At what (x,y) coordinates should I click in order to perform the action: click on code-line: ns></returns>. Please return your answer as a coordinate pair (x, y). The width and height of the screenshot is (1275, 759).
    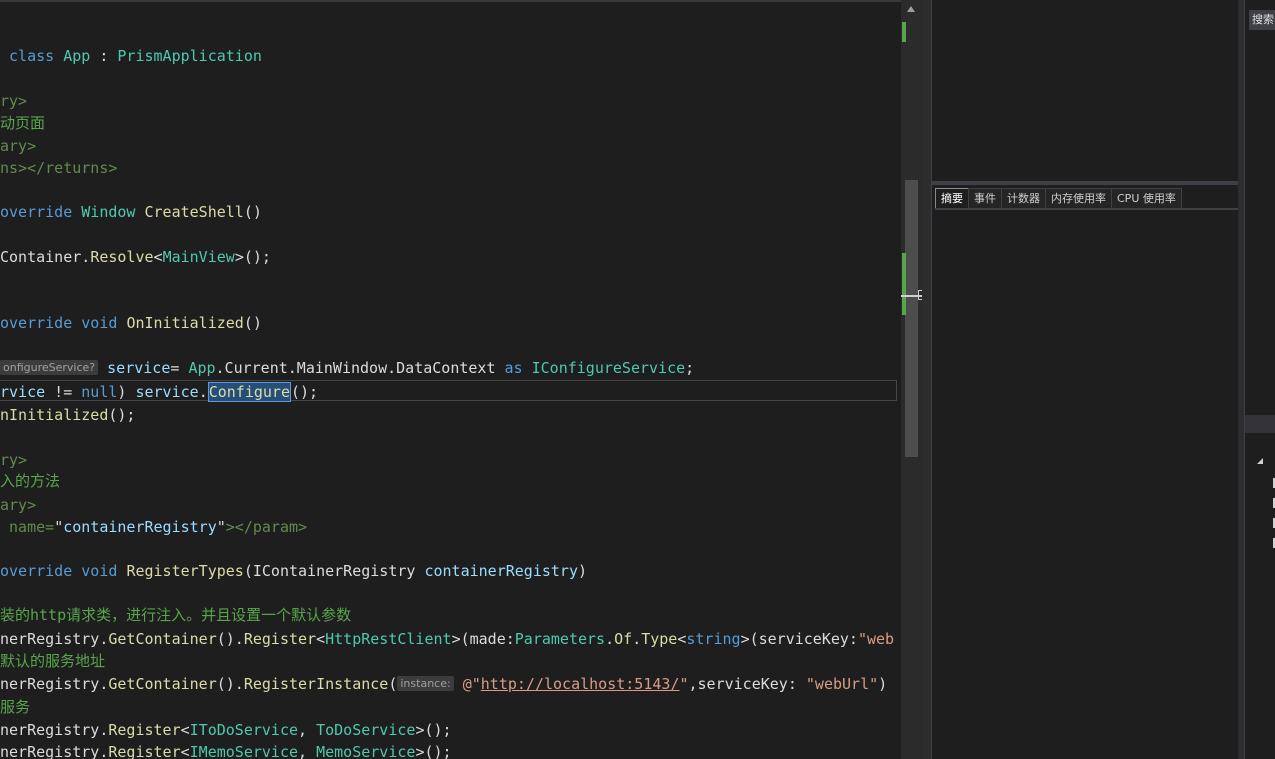
    Looking at the image, I should click on (58, 168).